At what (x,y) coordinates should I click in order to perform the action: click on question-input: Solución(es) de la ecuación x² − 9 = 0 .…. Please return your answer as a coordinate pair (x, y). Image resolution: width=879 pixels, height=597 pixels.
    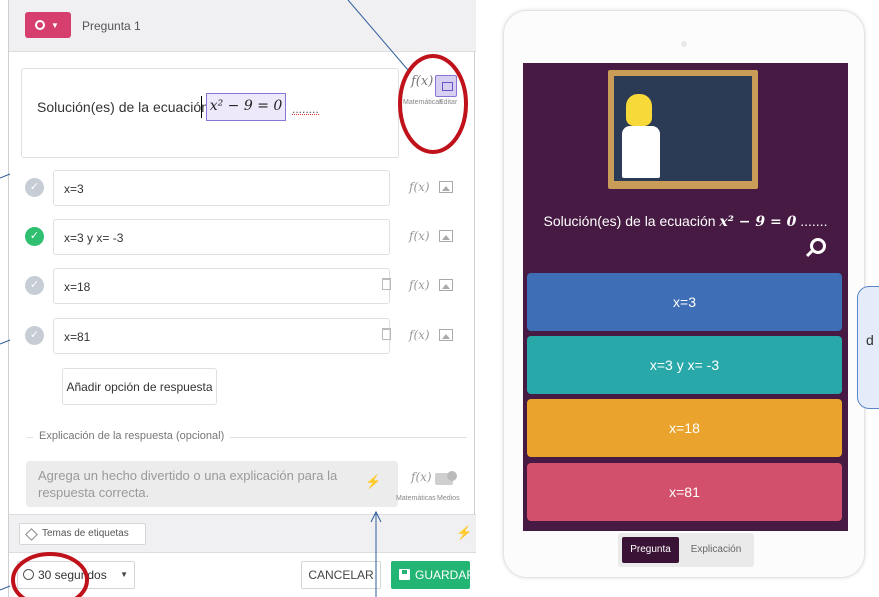
    Looking at the image, I should click on (210, 113).